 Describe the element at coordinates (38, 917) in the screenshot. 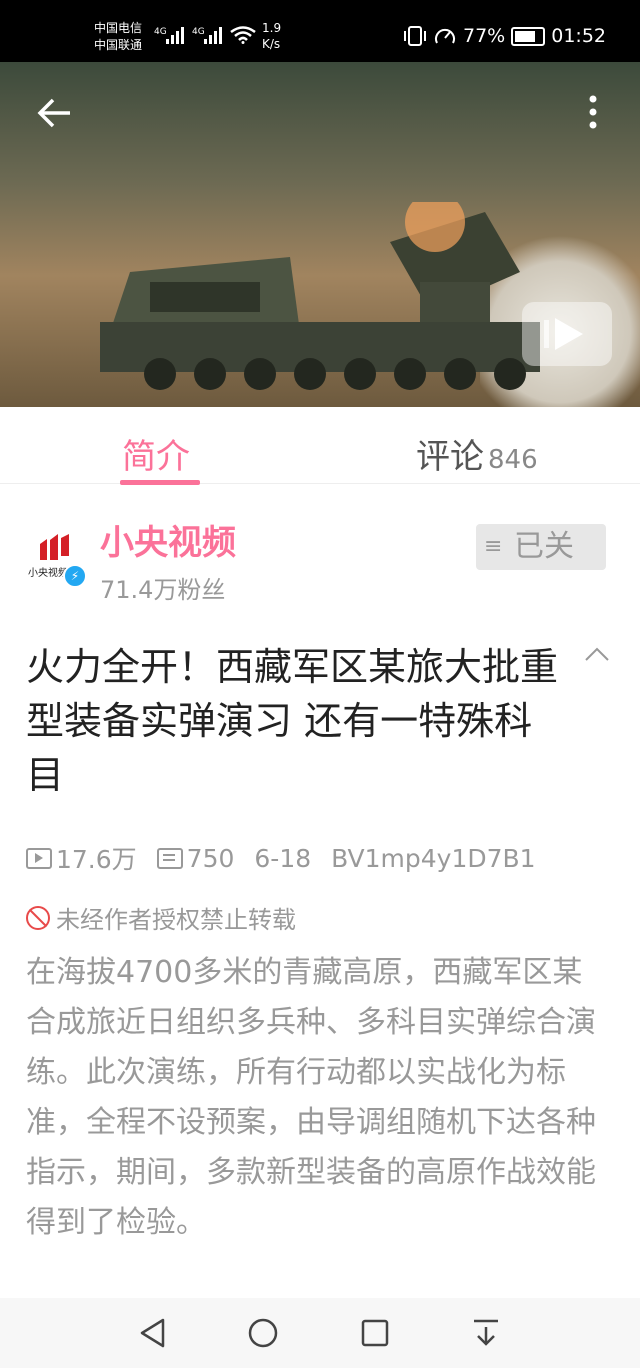

I see `forbidden-icon` at that location.